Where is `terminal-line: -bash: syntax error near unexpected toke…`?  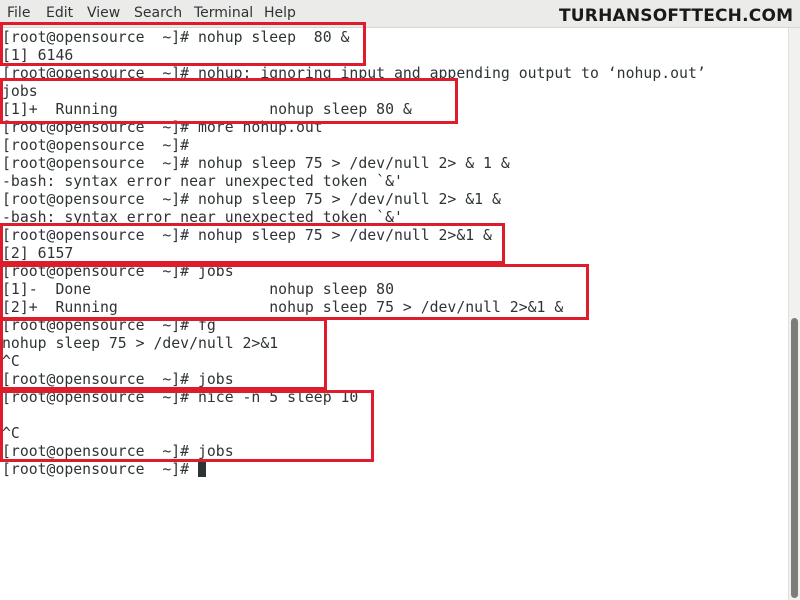 terminal-line: -bash: syntax error near unexpected toke… is located at coordinates (202, 181).